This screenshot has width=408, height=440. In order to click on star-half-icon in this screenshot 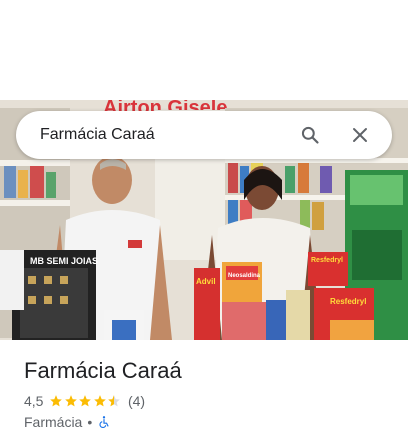, I will do `click(114, 401)`.